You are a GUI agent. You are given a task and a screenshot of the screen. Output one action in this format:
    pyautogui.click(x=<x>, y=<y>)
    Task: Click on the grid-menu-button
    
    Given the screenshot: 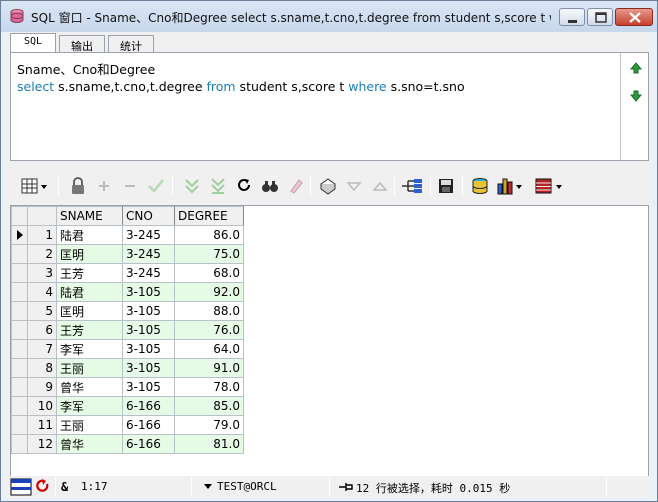 What is the action you would take?
    pyautogui.click(x=34, y=186)
    